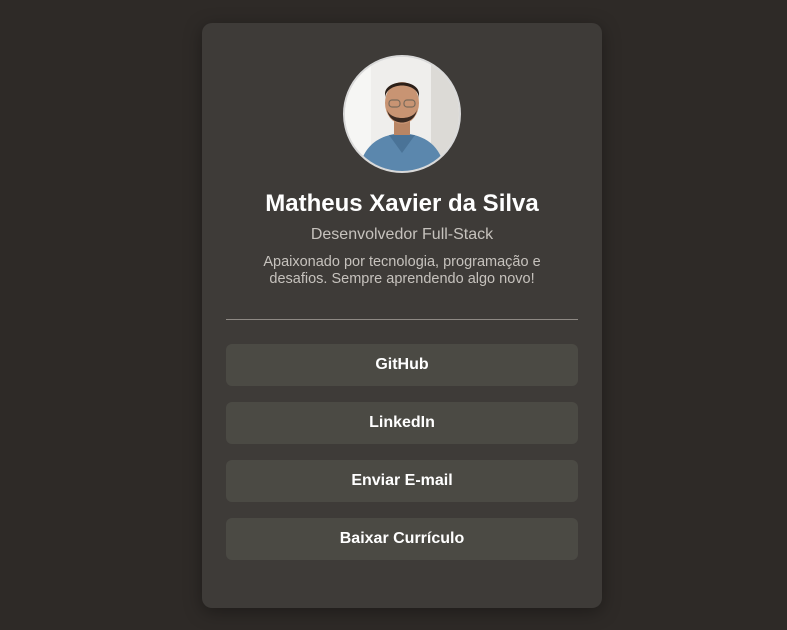  I want to click on avatar, so click(402, 114).